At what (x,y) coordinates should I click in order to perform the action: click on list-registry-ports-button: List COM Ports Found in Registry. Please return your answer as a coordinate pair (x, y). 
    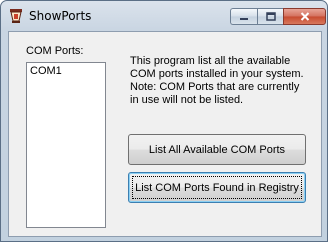
    Looking at the image, I should click on (217, 187).